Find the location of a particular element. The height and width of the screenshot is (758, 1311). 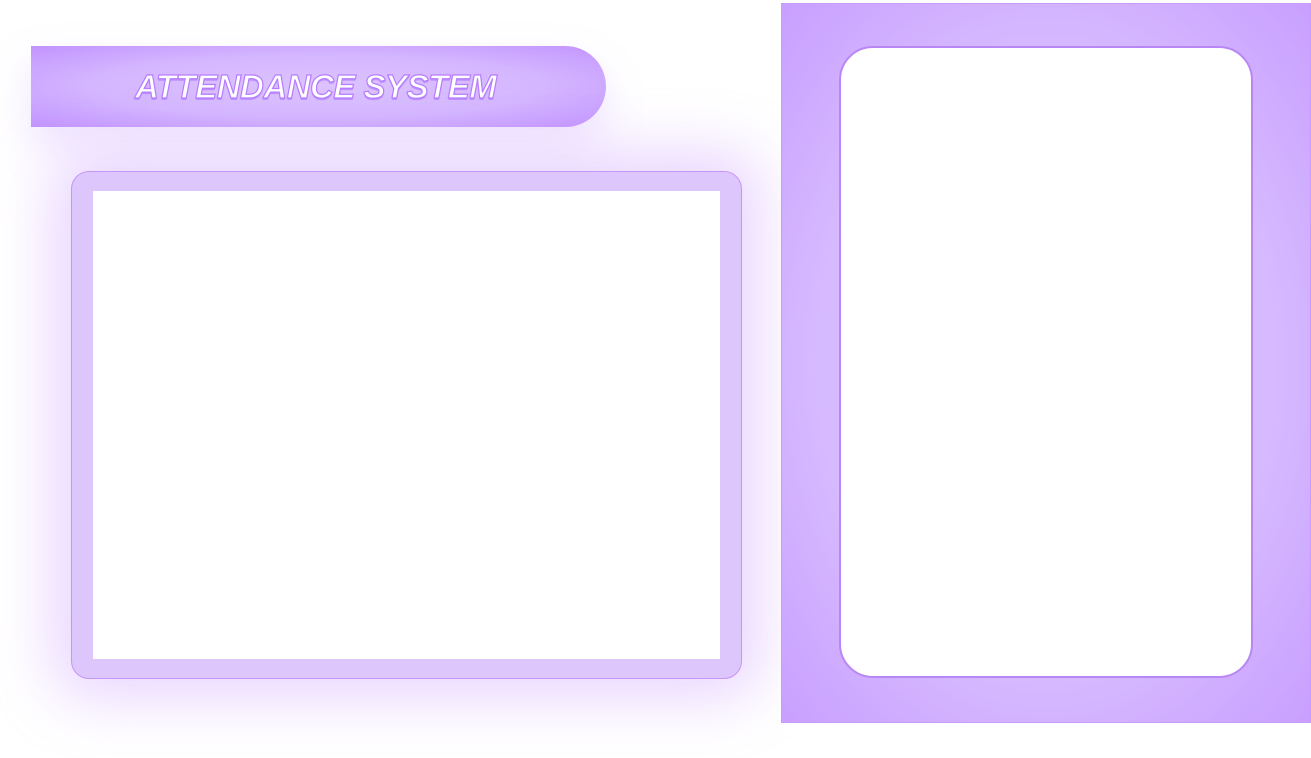

app-title: ATTENDANCE SYSTEM is located at coordinates (315, 86).